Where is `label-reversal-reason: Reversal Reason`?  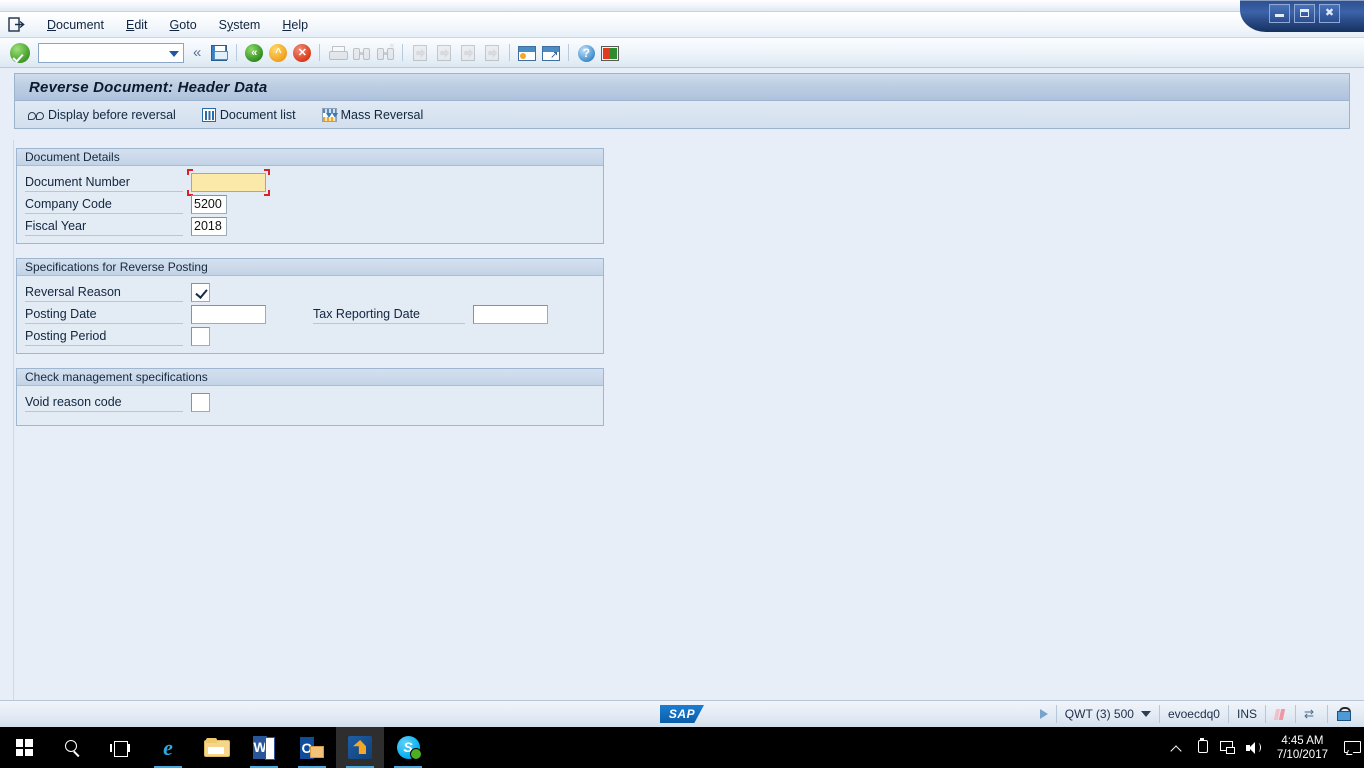 label-reversal-reason: Reversal Reason is located at coordinates (104, 292).